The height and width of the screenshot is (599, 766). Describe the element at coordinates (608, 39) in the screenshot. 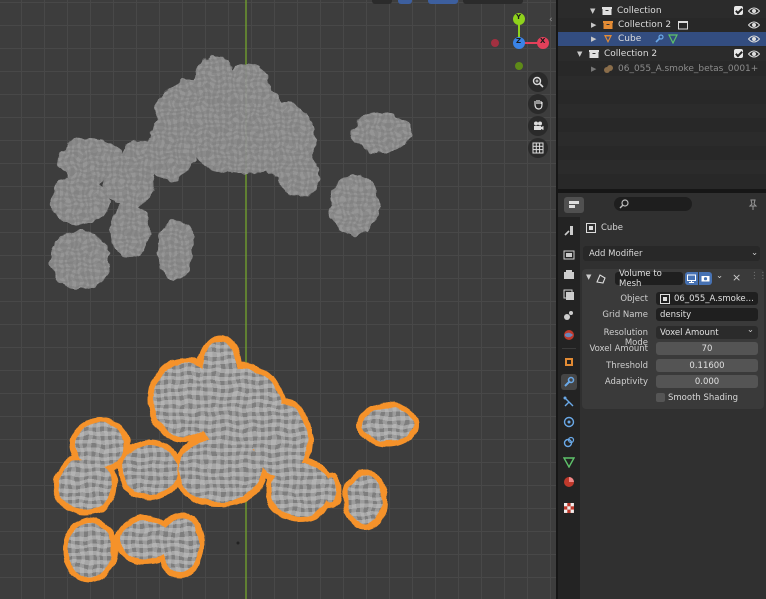

I see `mesh-object-icon` at that location.